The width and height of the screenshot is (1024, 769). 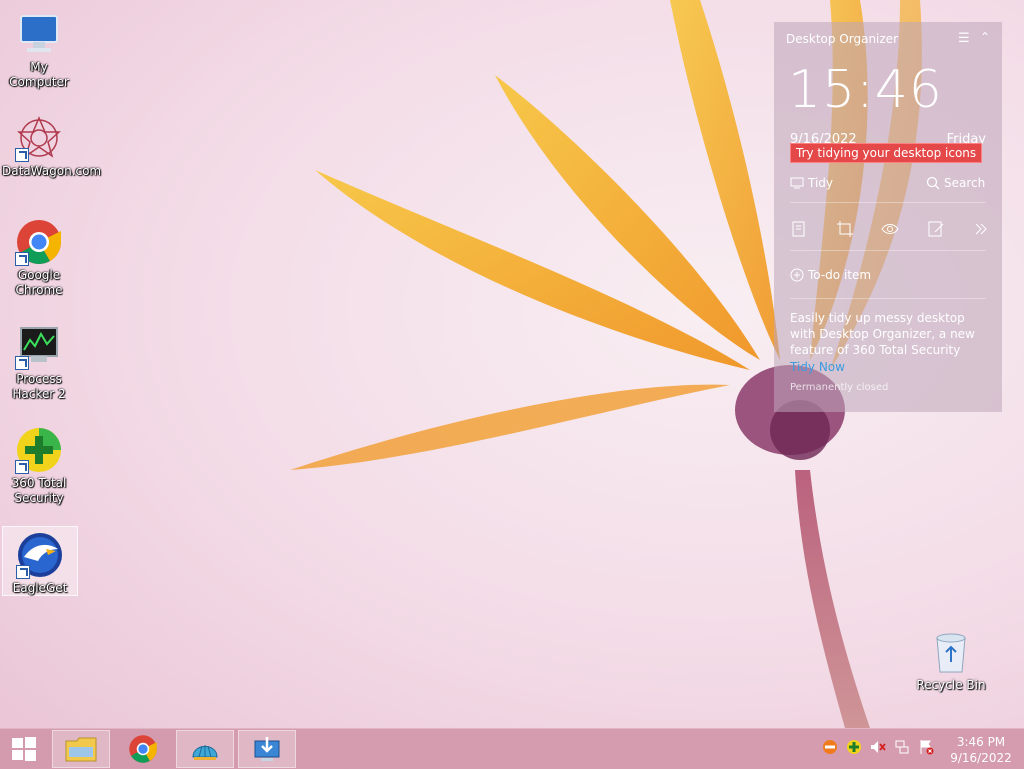 I want to click on desktop-icon-label: Google Chrome, so click(x=39, y=282).